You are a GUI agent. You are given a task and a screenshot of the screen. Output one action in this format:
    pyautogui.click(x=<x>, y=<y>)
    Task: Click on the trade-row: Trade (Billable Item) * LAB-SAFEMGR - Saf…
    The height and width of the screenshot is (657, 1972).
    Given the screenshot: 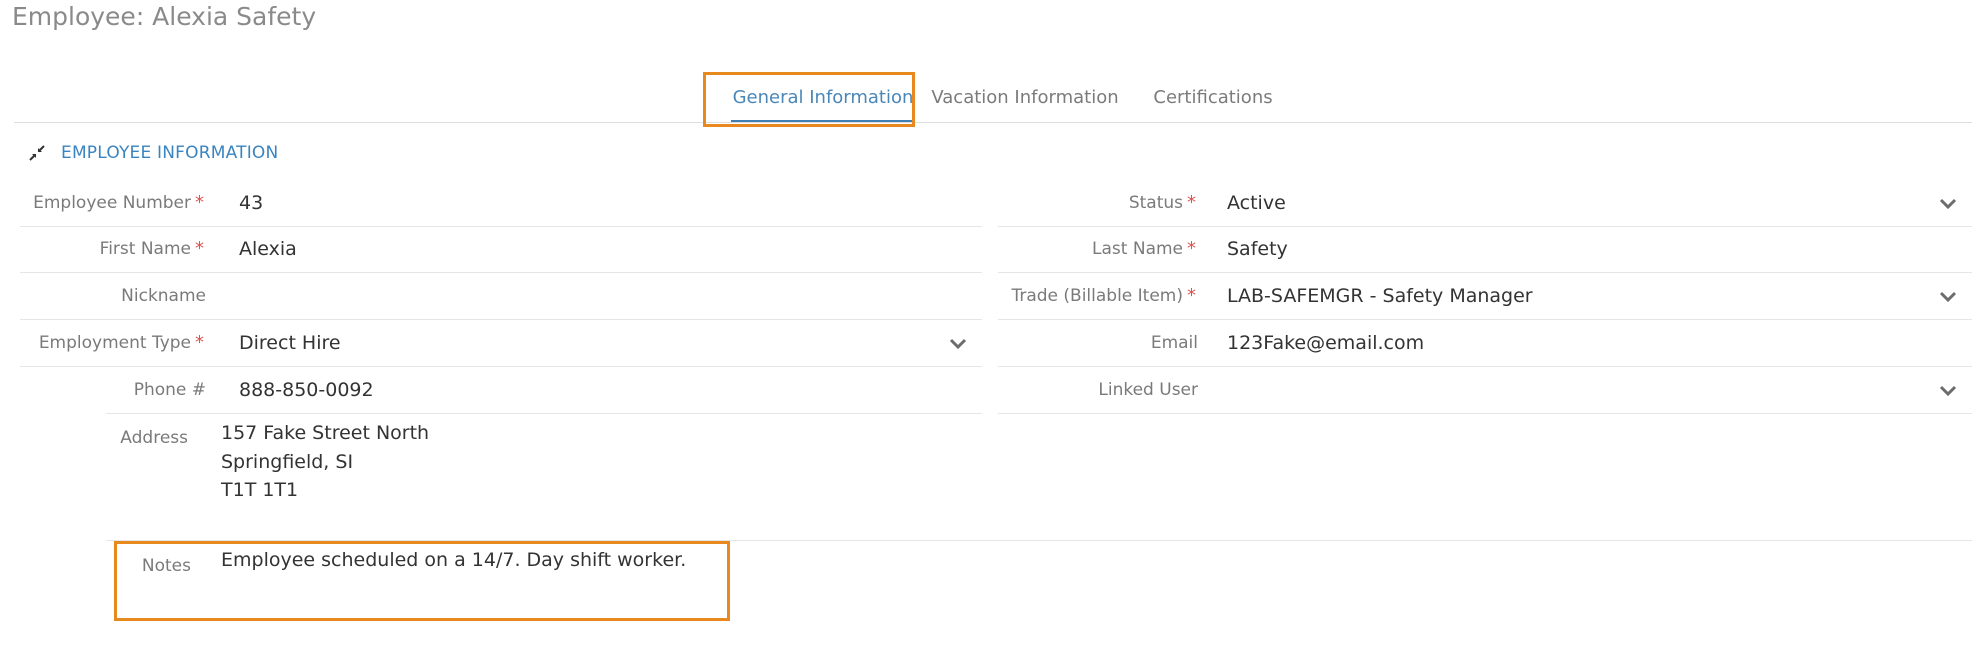 What is the action you would take?
    pyautogui.click(x=1485, y=296)
    